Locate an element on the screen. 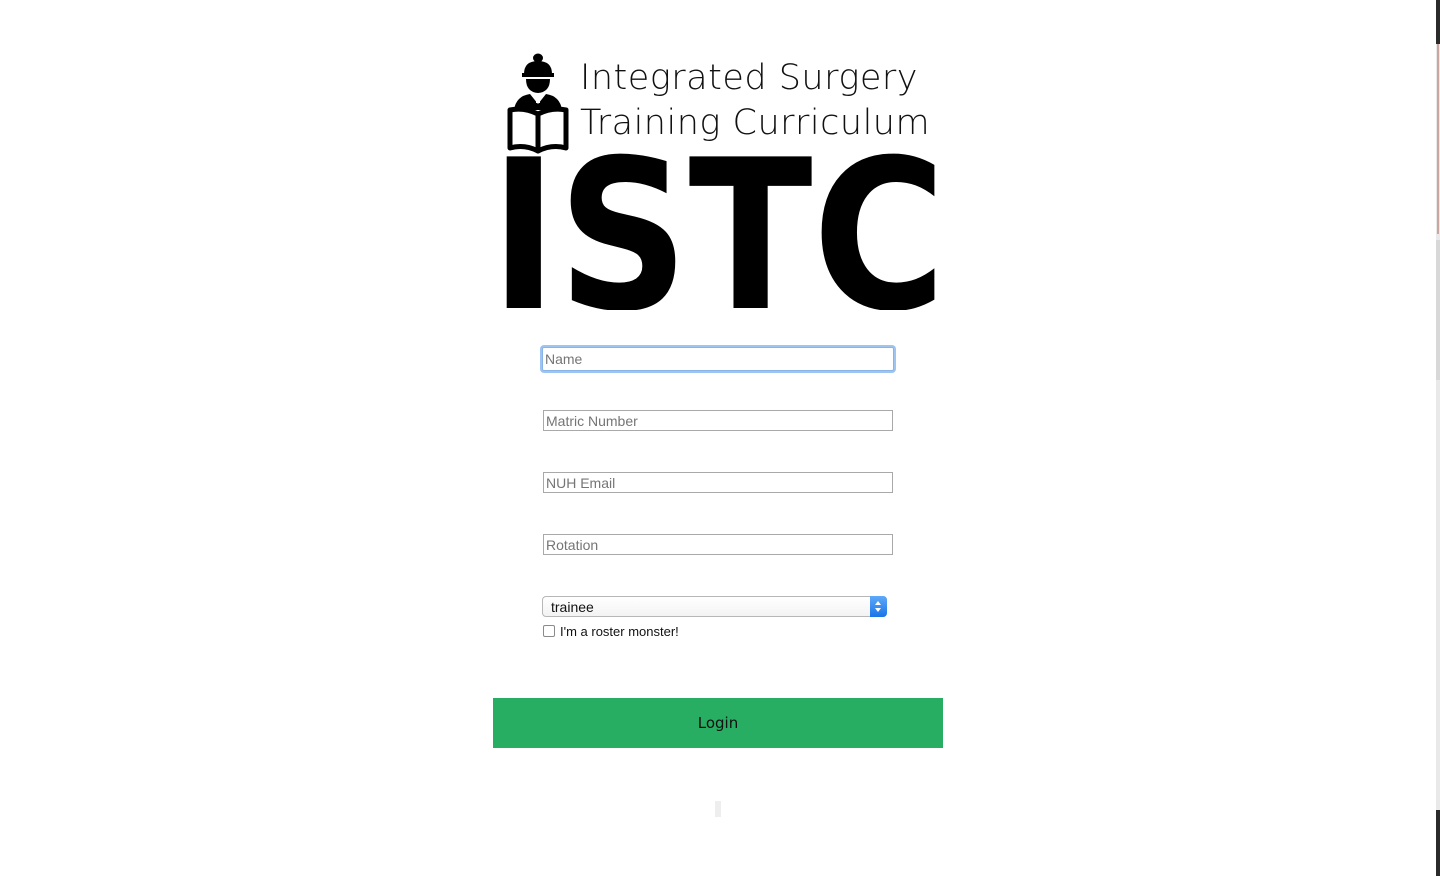 The width and height of the screenshot is (1440, 876). tagline-line-1: Integrated Surgery is located at coordinates (749, 78).